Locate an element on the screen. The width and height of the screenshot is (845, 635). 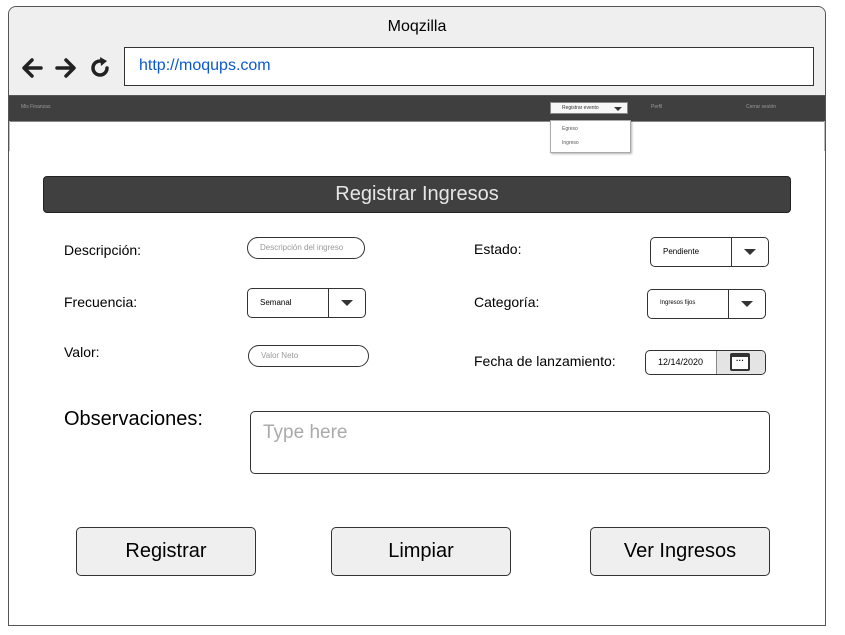
estado-select: Pendiente is located at coordinates (709, 252).